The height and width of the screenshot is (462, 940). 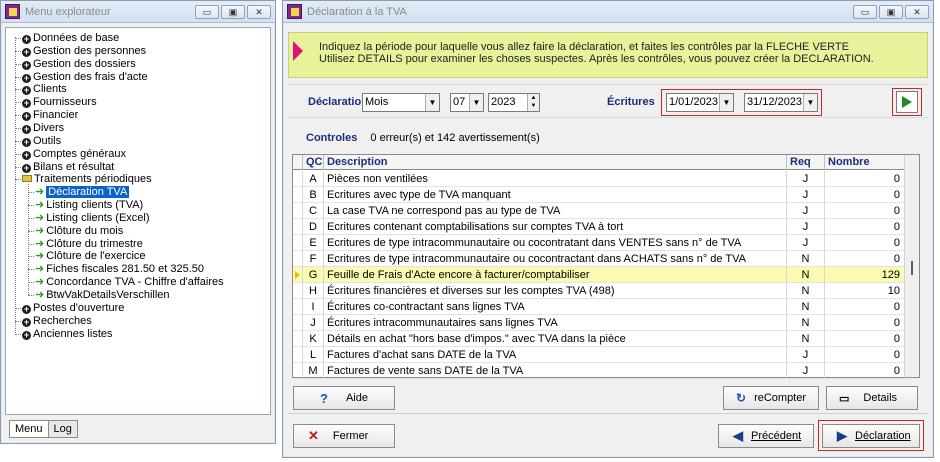 I want to click on tree-item: + Divers, so click(x=43, y=128).